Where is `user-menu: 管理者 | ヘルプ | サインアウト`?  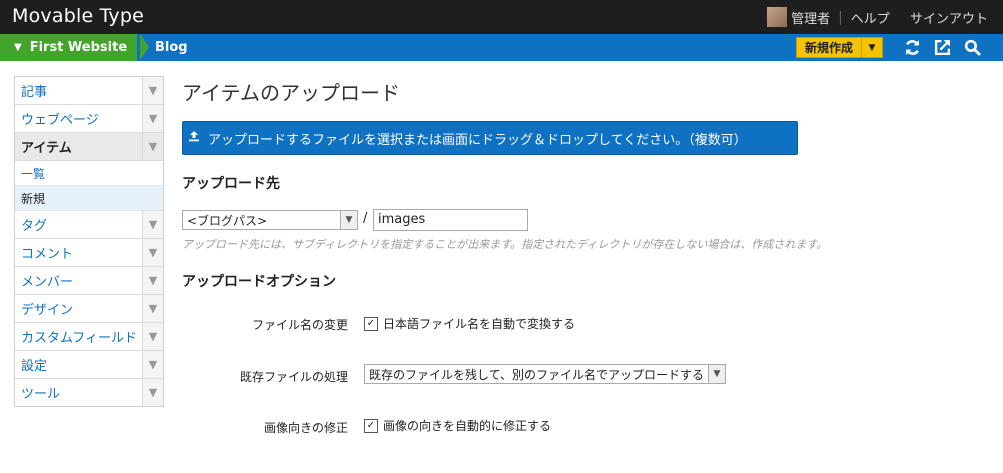 user-menu: 管理者 | ヘルプ | サインアウト is located at coordinates (877, 17).